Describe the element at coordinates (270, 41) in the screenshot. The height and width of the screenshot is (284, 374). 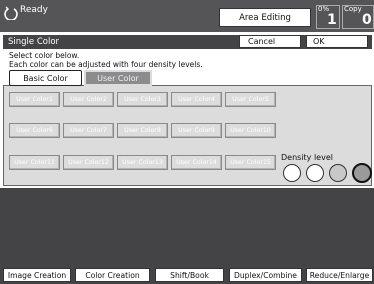
I see `cancel-button: Cancel` at that location.